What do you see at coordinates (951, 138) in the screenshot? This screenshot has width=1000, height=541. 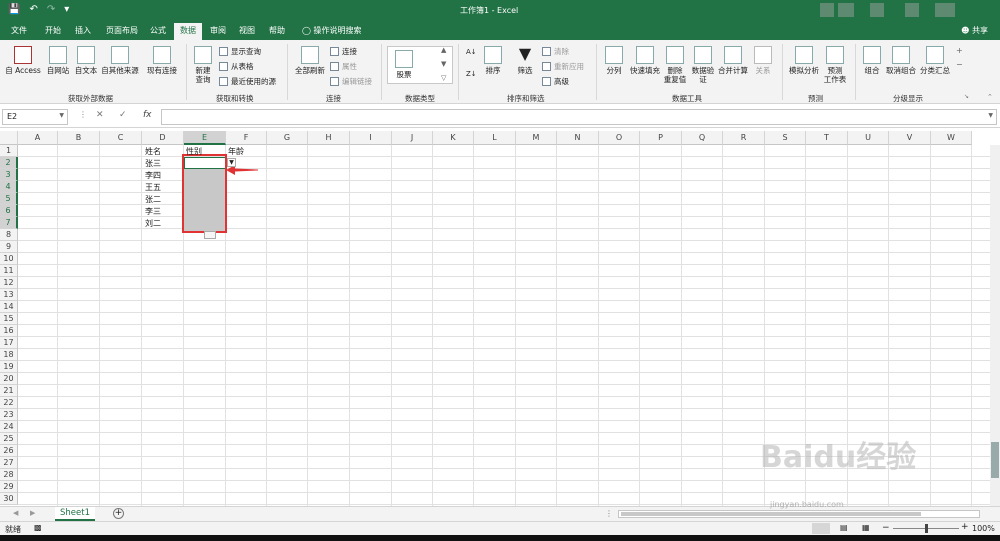 I see `column-header-w: W` at bounding box center [951, 138].